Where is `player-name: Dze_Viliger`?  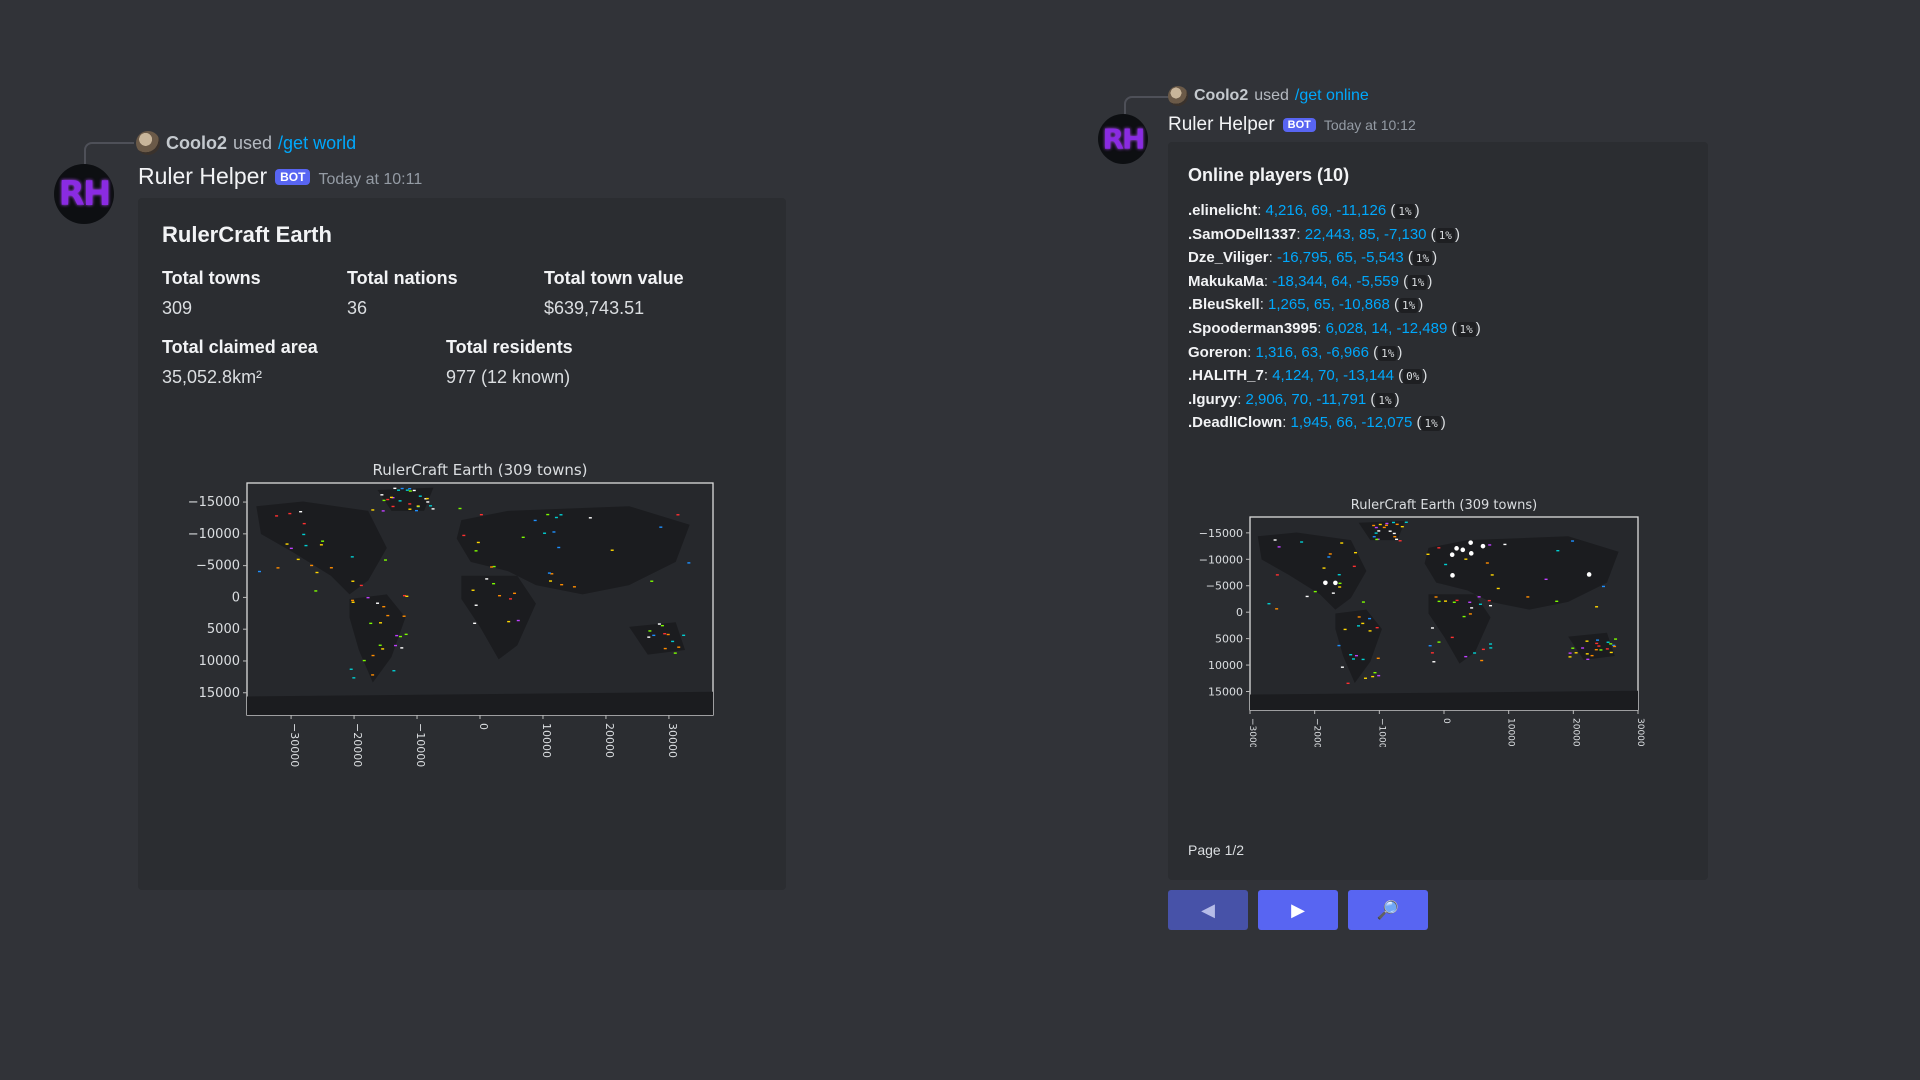 player-name: Dze_Viliger is located at coordinates (1228, 258).